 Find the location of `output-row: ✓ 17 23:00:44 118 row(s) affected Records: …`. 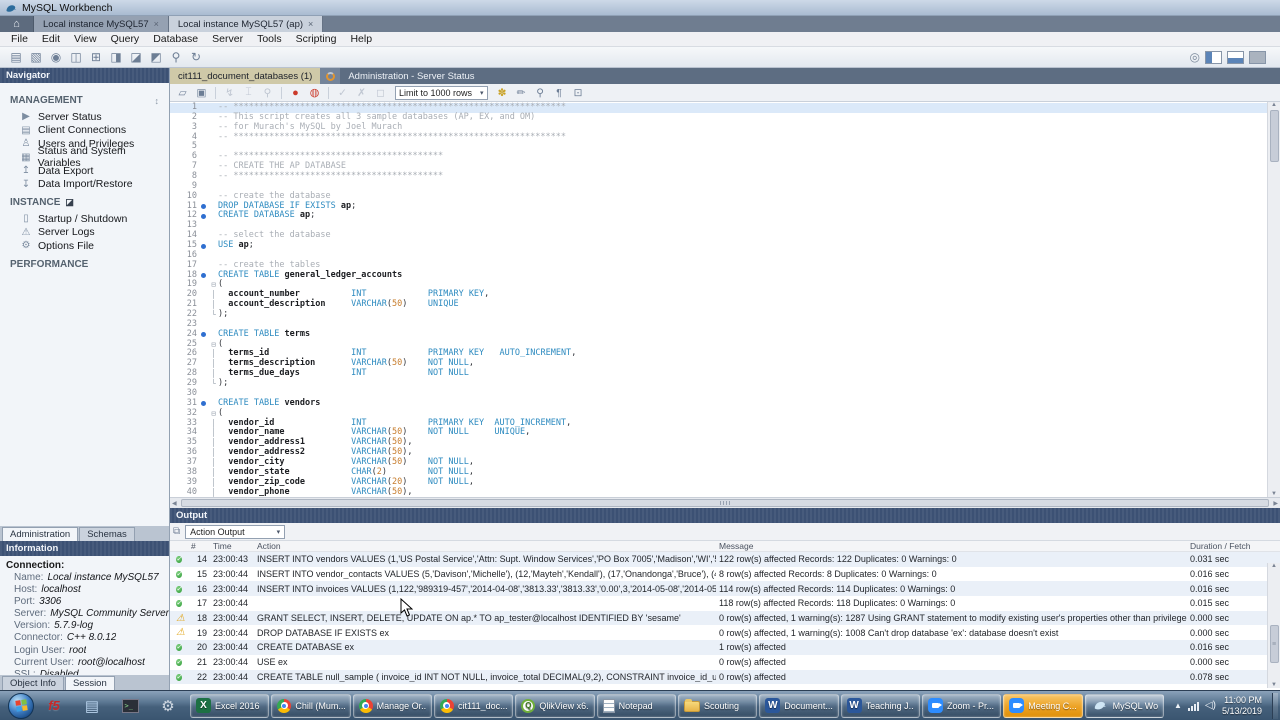

output-row: ✓ 17 23:00:44 118 row(s) affected Records: … is located at coordinates (725, 603).